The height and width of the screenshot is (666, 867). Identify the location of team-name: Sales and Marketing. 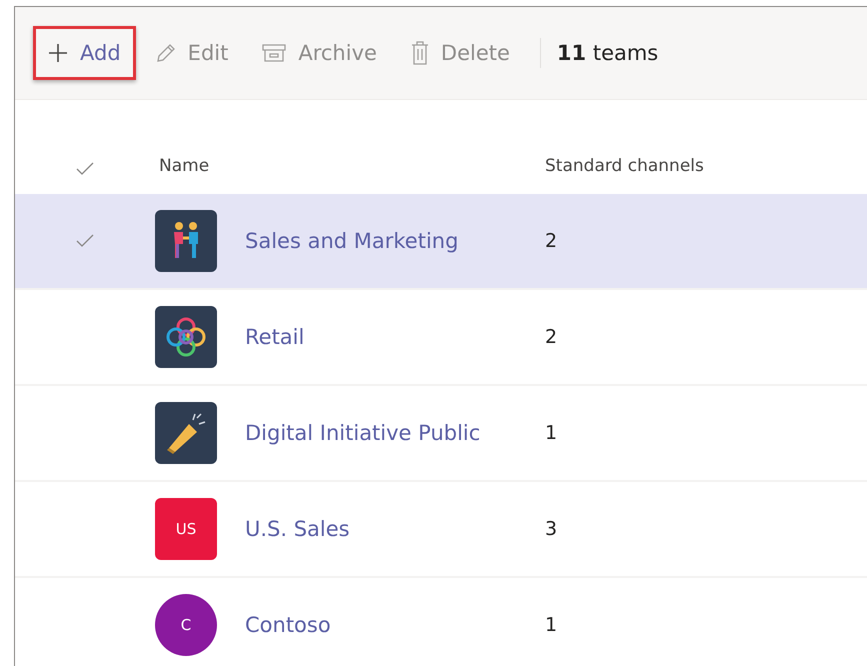
(395, 241).